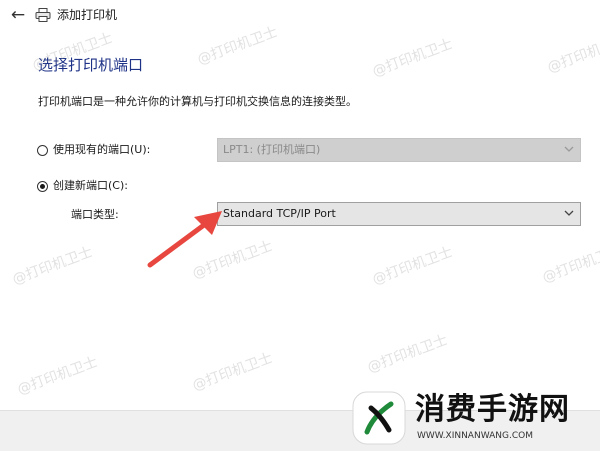 The width and height of the screenshot is (600, 451). What do you see at coordinates (18, 15) in the screenshot?
I see `back-arrow-icon: ←` at bounding box center [18, 15].